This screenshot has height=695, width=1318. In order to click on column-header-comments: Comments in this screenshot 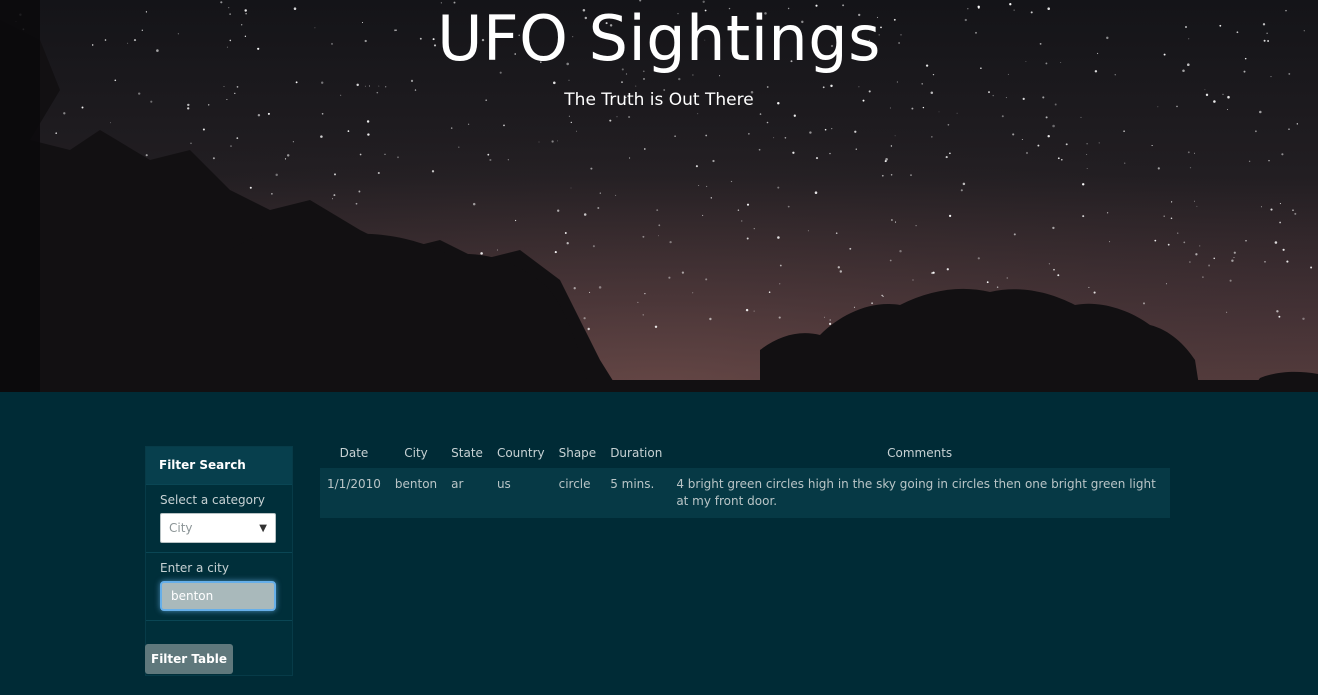, I will do `click(920, 452)`.